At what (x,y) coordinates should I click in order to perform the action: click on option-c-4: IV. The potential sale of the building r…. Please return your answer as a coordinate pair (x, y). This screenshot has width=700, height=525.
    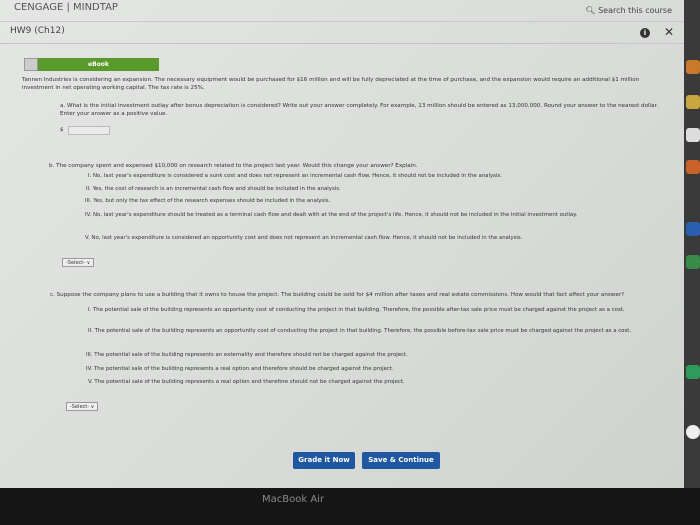
    Looking at the image, I should click on (240, 369).